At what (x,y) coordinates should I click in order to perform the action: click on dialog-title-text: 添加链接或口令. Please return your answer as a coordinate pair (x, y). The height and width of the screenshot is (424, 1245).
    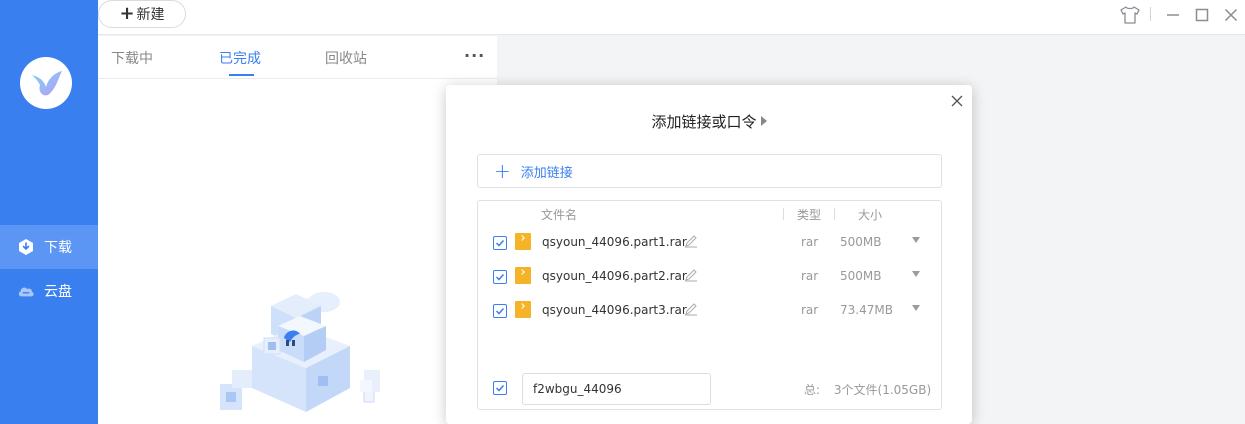
    Looking at the image, I should click on (704, 122).